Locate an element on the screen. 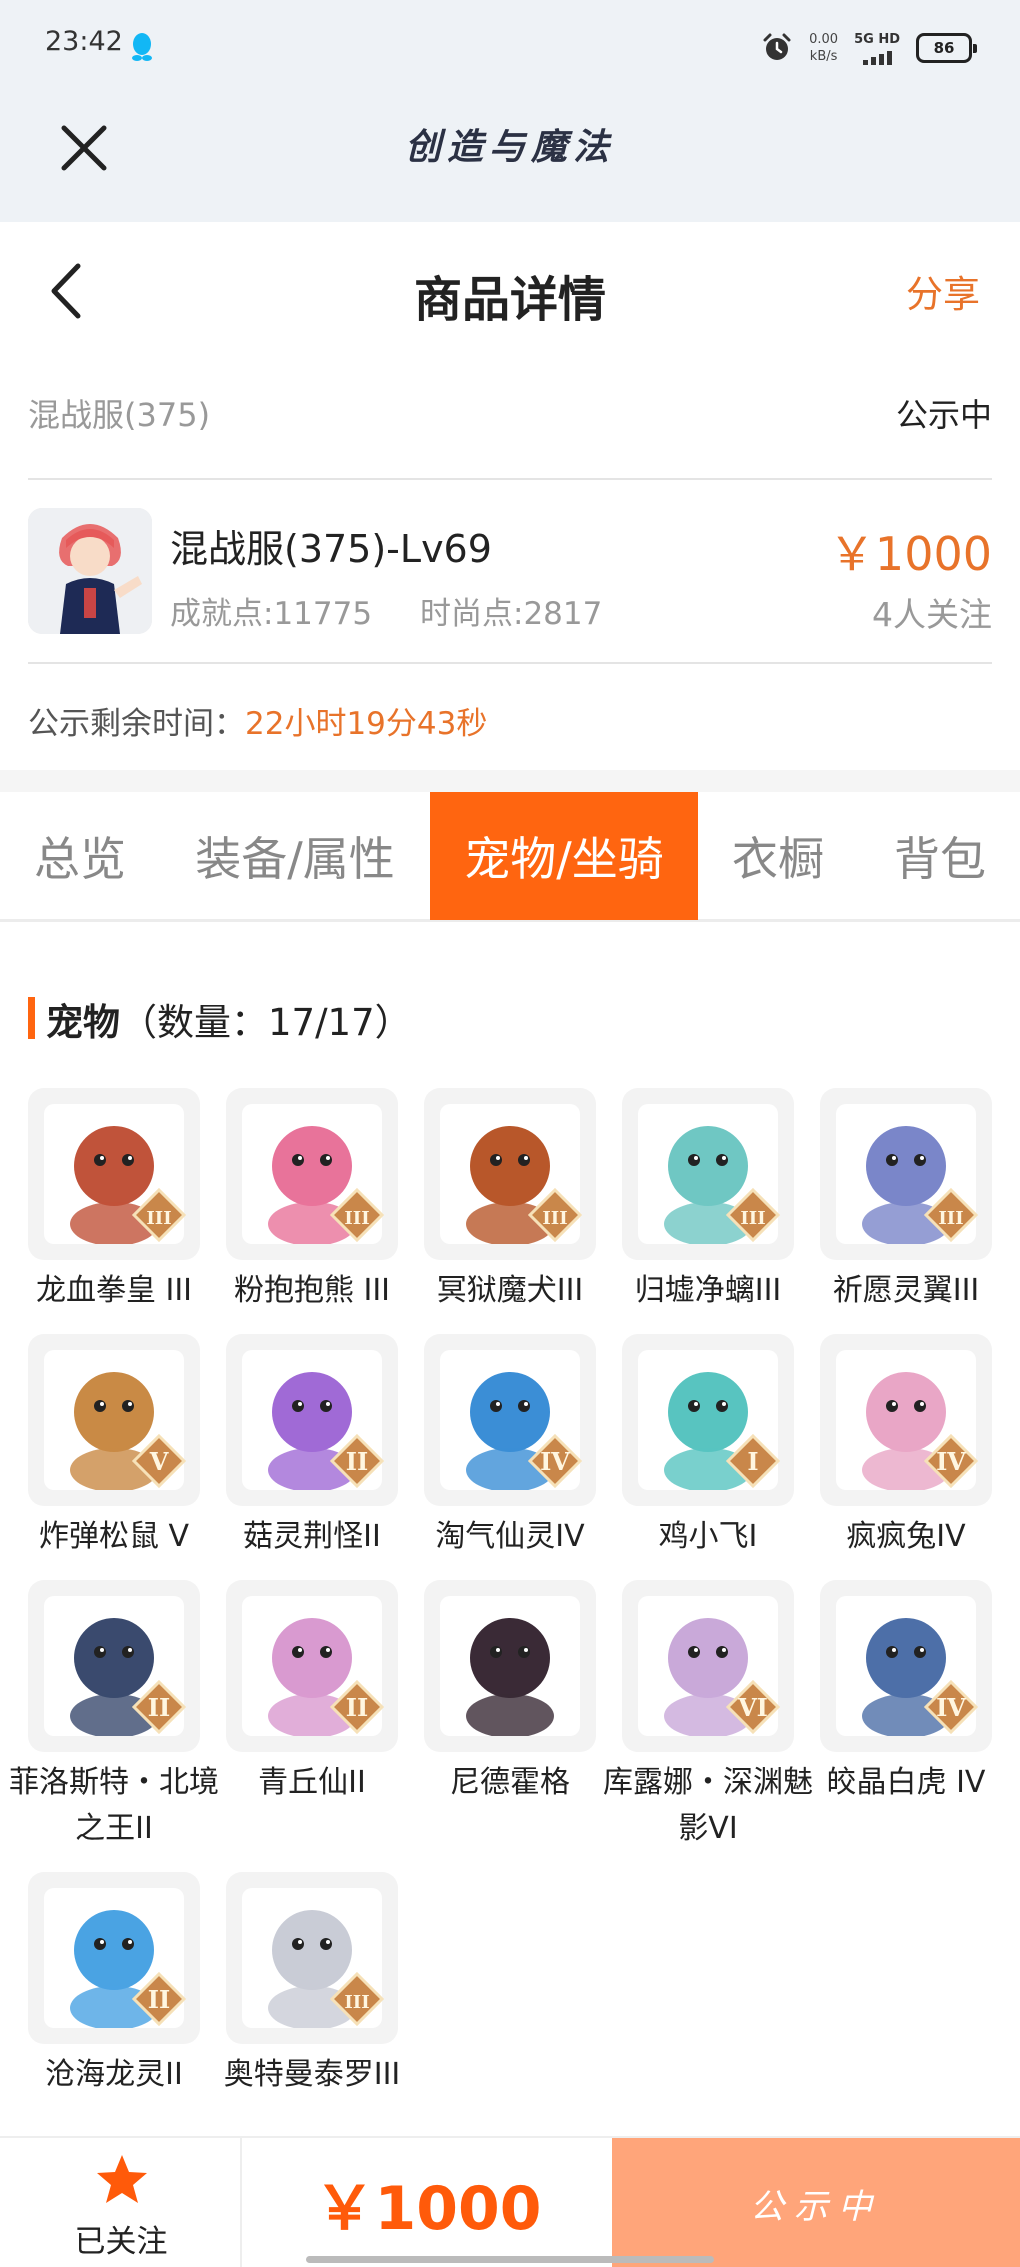 The width and height of the screenshot is (1020, 2267). listing-price: ￥1000 is located at coordinates (910, 554).